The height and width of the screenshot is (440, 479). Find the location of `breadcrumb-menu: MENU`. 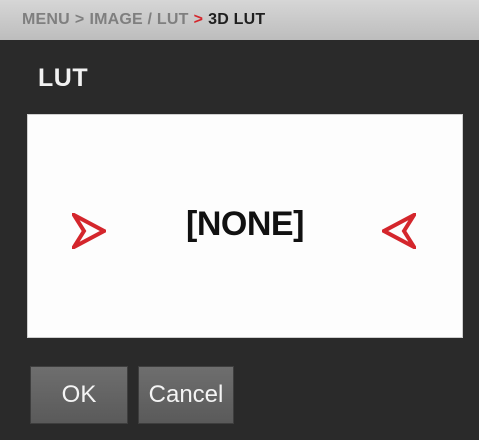

breadcrumb-menu: MENU is located at coordinates (46, 20).